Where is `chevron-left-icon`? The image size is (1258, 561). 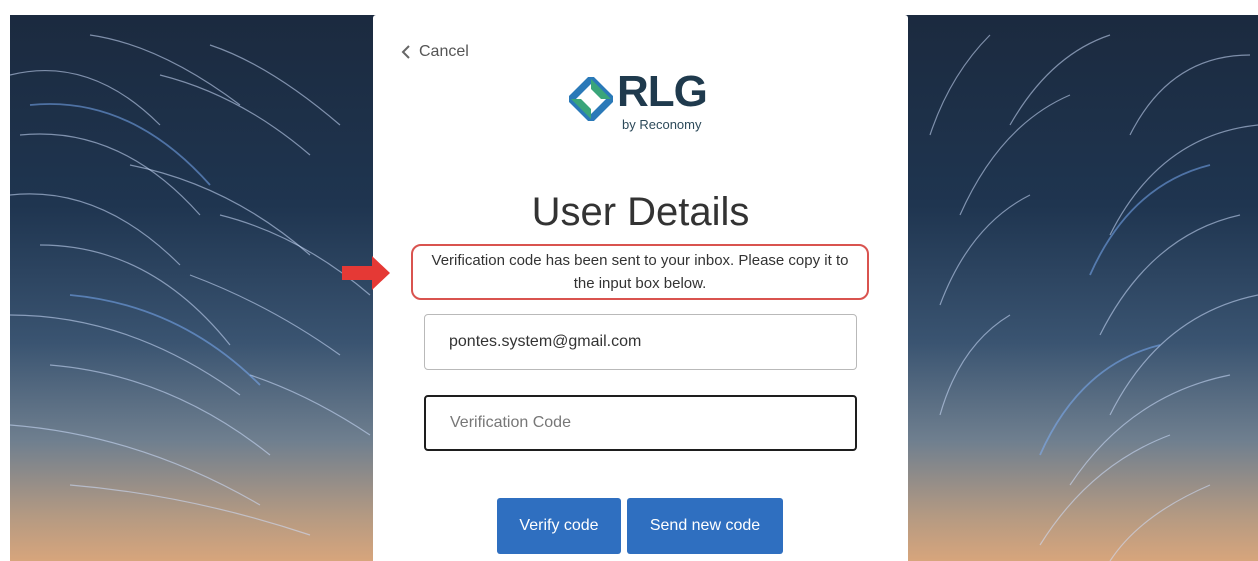 chevron-left-icon is located at coordinates (405, 52).